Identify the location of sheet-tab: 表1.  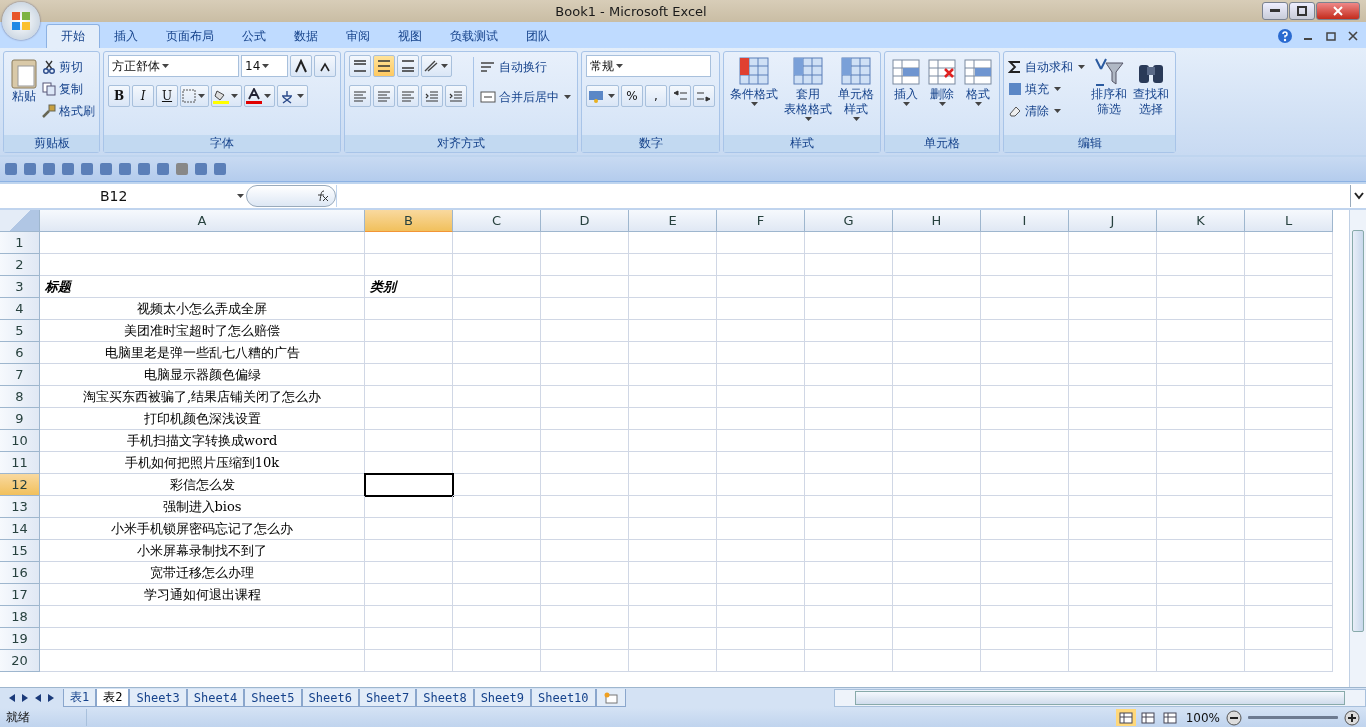
(80, 698).